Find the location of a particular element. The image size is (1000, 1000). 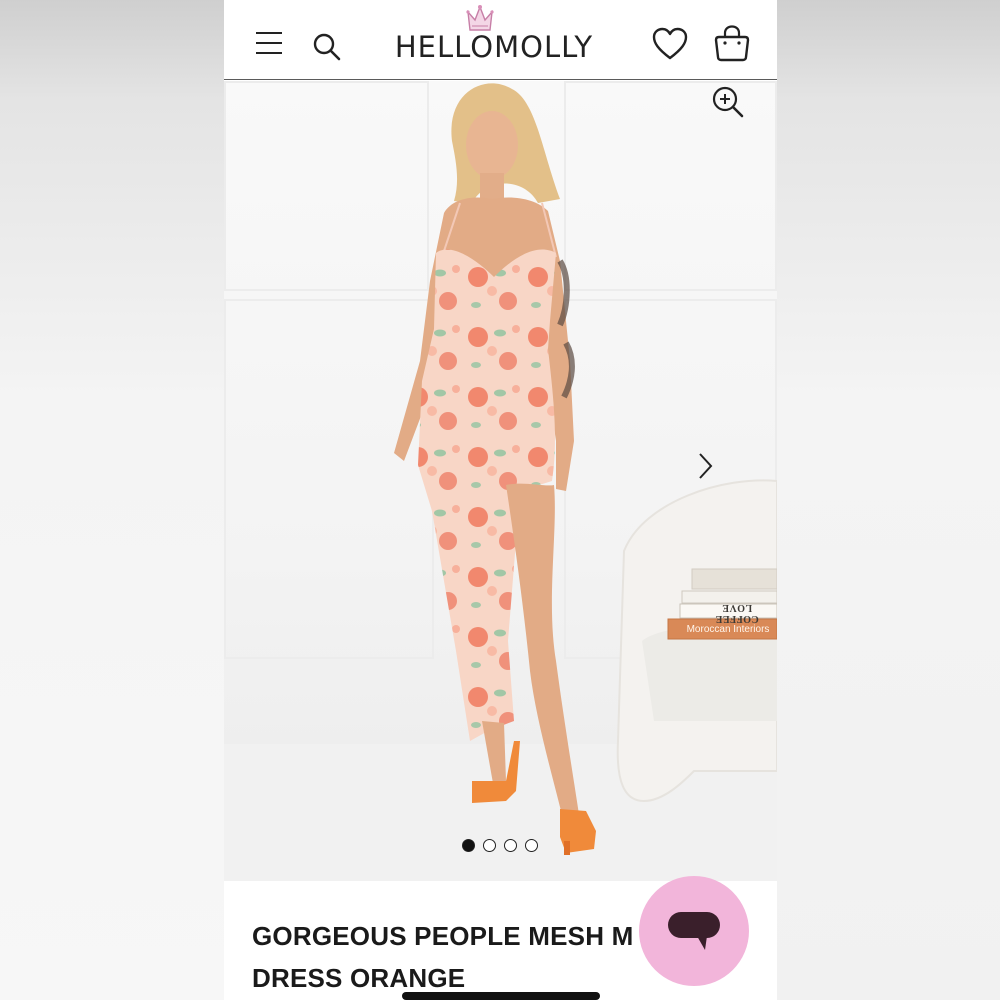

brand-logo: HELLOMOLLY is located at coordinates (494, 47).